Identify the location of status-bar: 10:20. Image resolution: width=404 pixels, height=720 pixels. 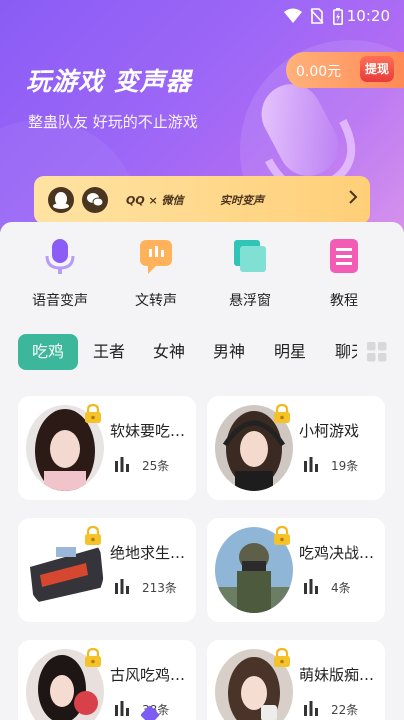
(202, 16).